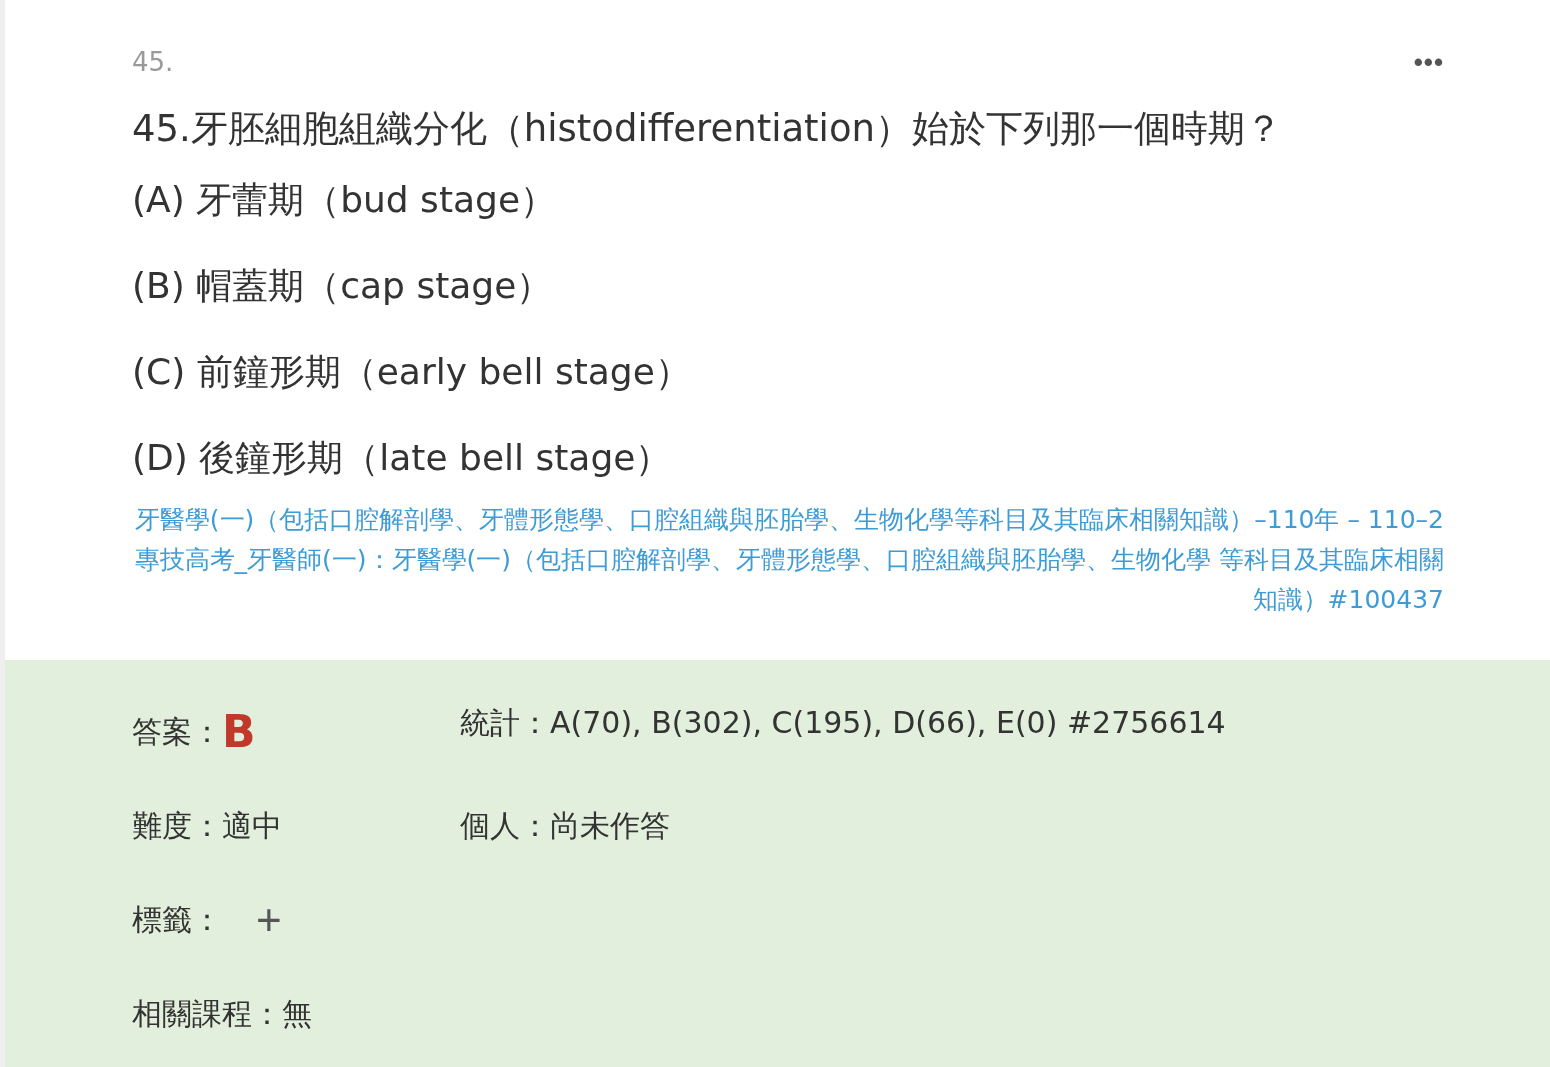  Describe the element at coordinates (788, 301) in the screenshot. I see `answer-option: (B) 帽蓋期（cap stage）` at that location.